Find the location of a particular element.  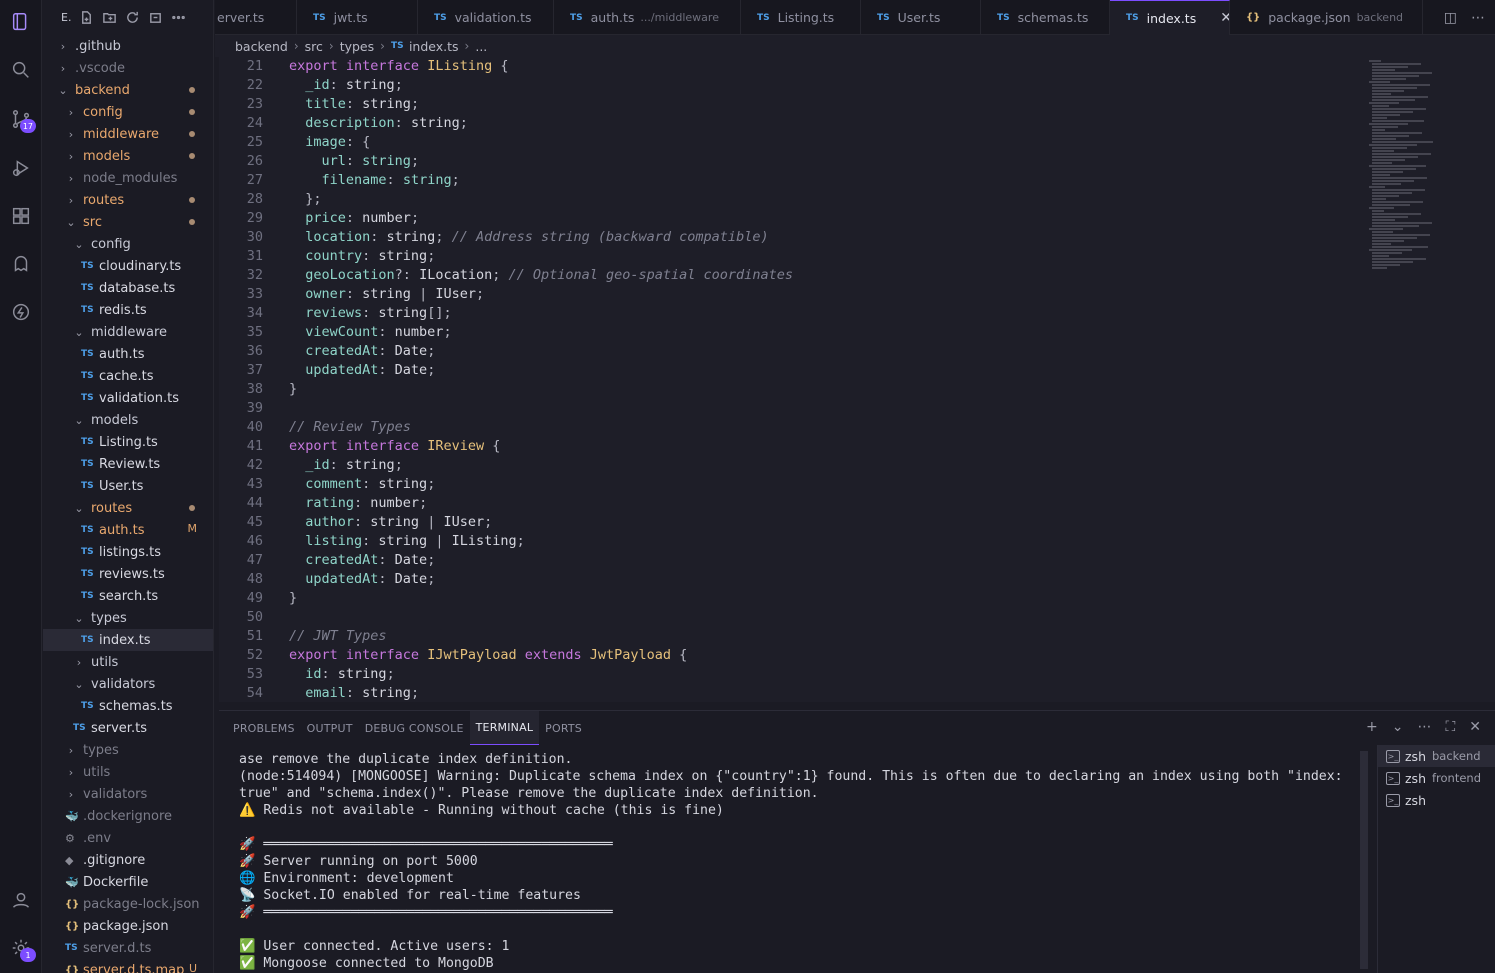

file-item: {} server.d.ts.map U is located at coordinates (128, 966).